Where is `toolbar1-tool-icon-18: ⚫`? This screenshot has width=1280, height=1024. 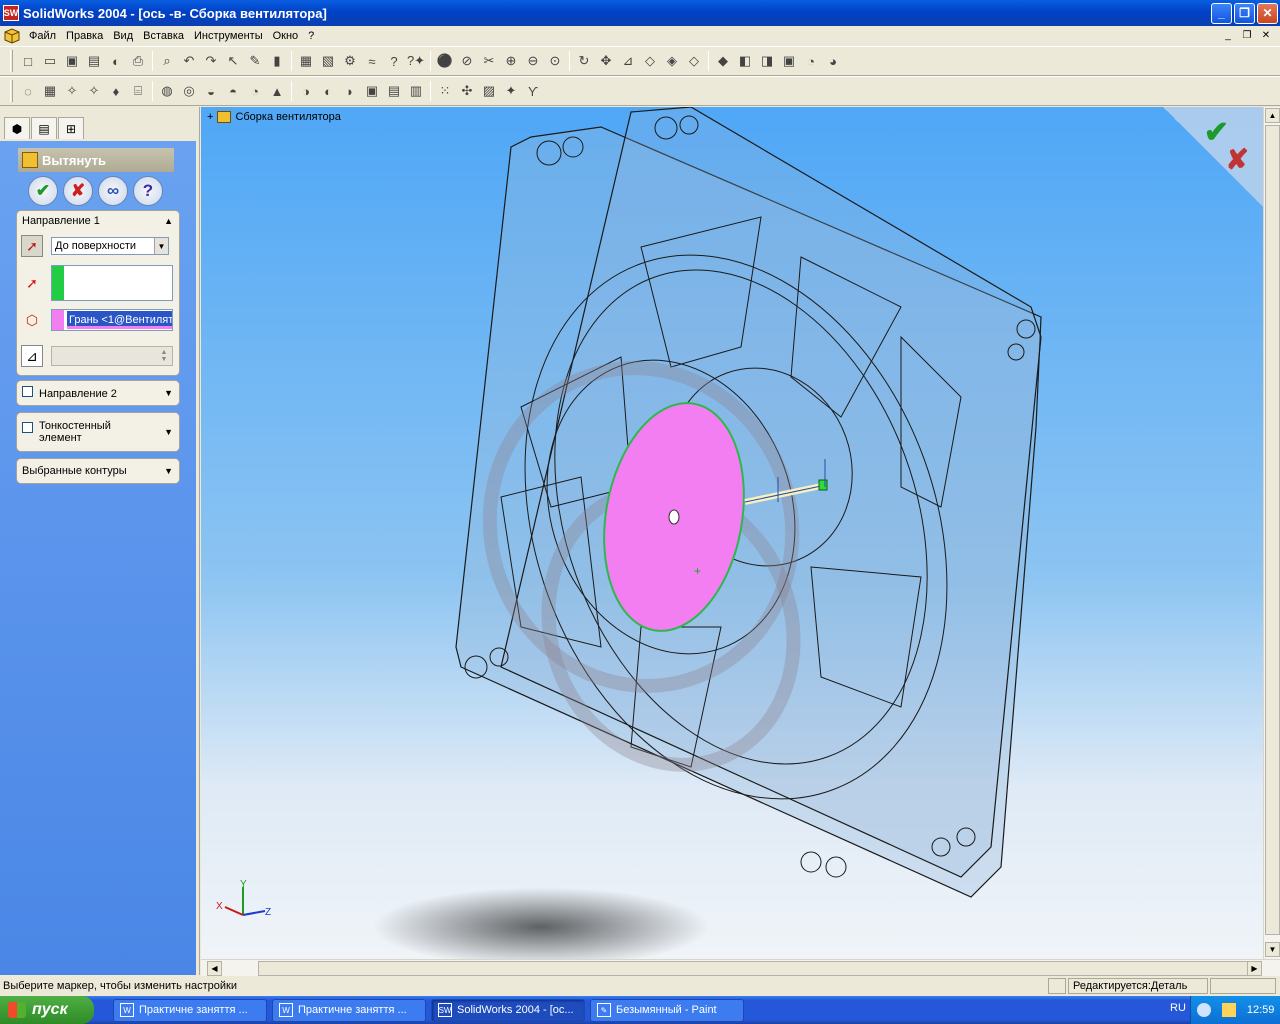
toolbar1-tool-icon-18: ⚫ is located at coordinates (445, 61).